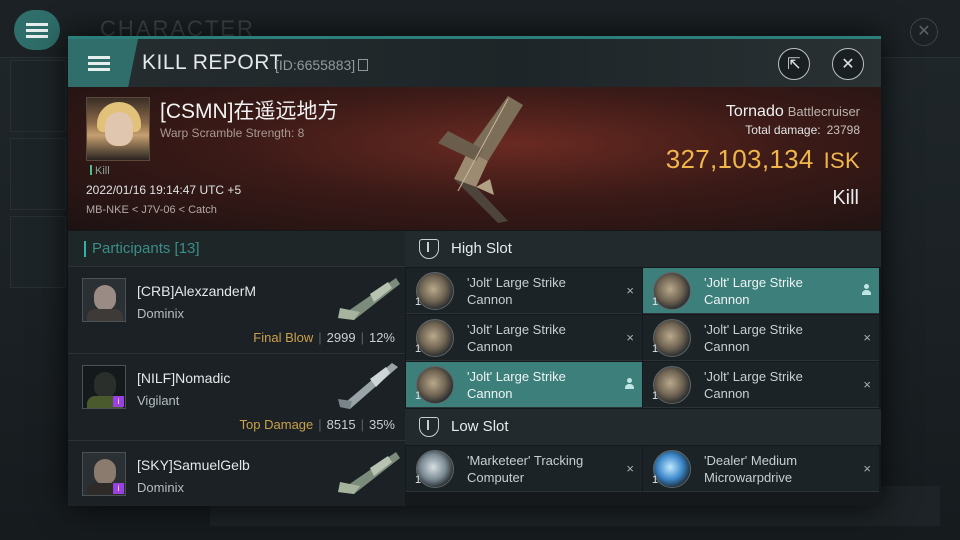 Image resolution: width=960 pixels, height=540 pixels. What do you see at coordinates (751, 469) in the screenshot?
I see `module-name: 'Dealer' Medium Microwarpdrive` at bounding box center [751, 469].